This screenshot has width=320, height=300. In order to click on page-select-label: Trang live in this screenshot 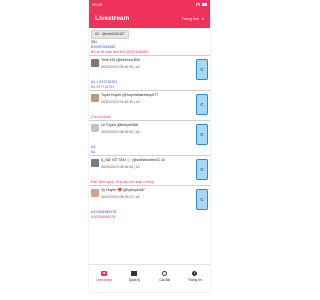, I will do `click(190, 18)`.